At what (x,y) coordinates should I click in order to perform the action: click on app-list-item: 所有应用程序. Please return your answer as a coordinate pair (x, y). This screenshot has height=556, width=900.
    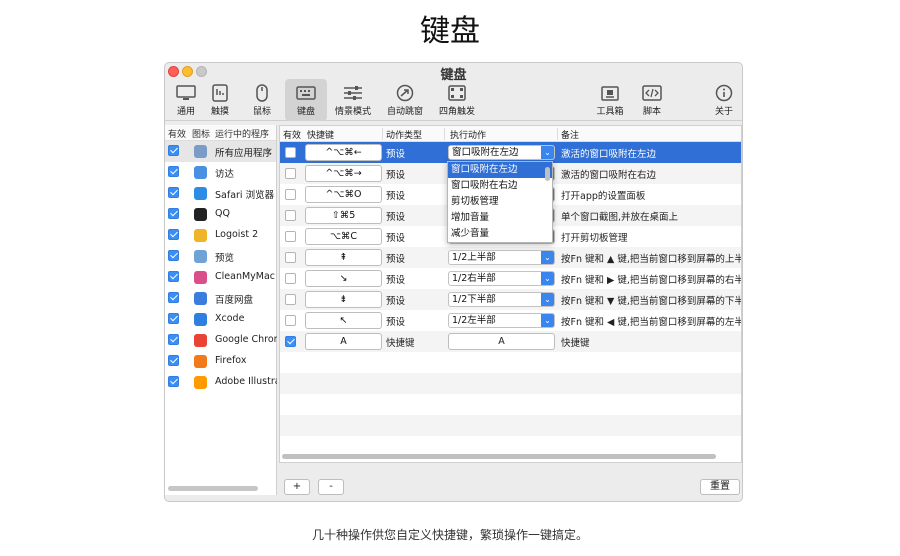
    Looking at the image, I should click on (220, 151).